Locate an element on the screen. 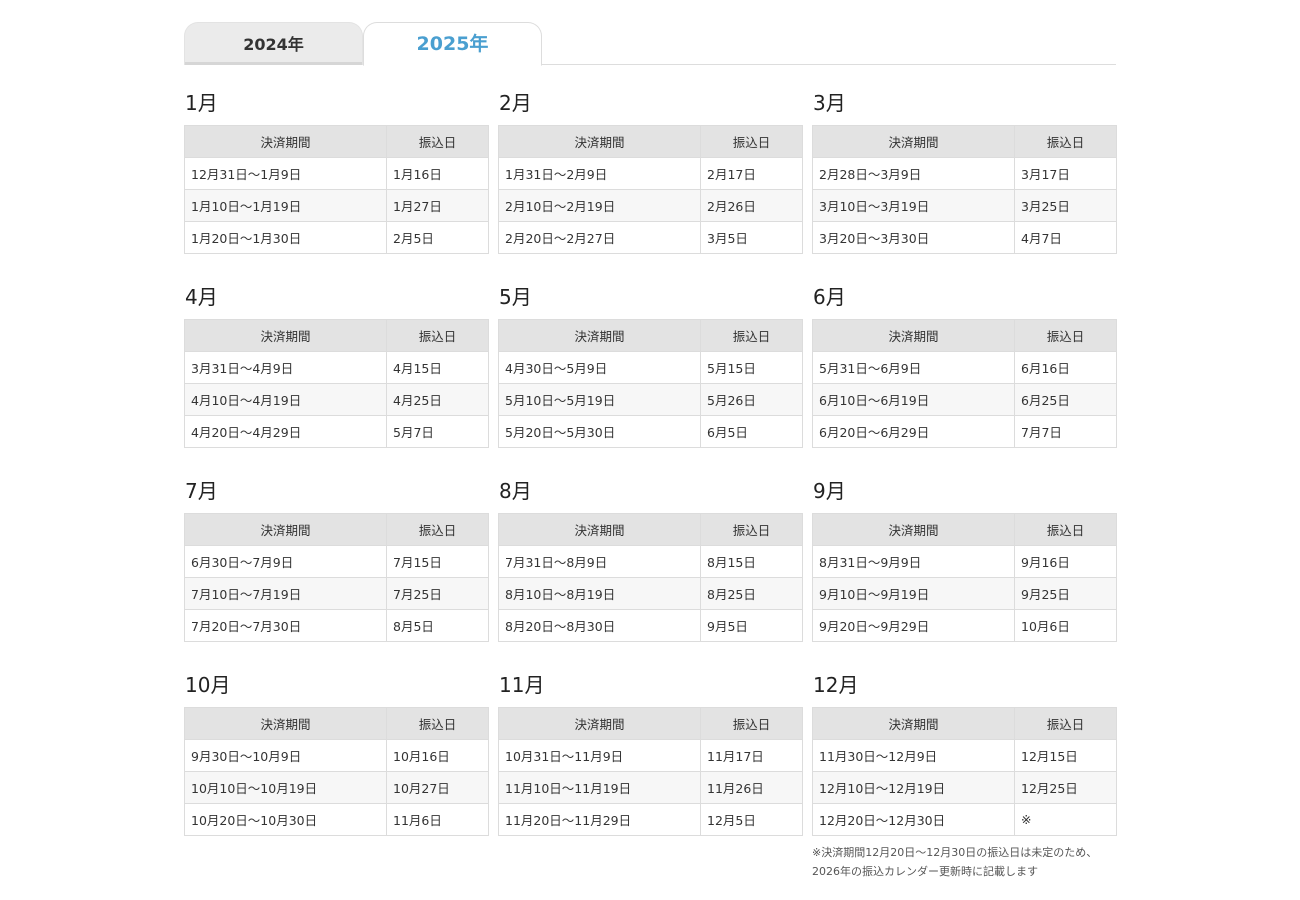 Image resolution: width=1300 pixels, height=900 pixels. period-cell: 10月20日〜10月30日 is located at coordinates (285, 819).